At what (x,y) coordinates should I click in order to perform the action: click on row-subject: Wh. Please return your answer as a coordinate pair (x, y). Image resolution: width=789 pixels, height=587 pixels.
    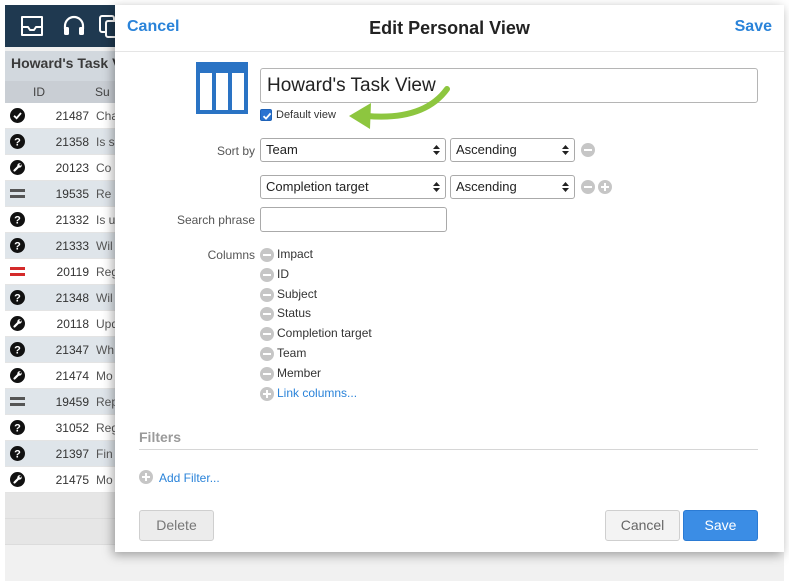
    Looking at the image, I should click on (105, 350).